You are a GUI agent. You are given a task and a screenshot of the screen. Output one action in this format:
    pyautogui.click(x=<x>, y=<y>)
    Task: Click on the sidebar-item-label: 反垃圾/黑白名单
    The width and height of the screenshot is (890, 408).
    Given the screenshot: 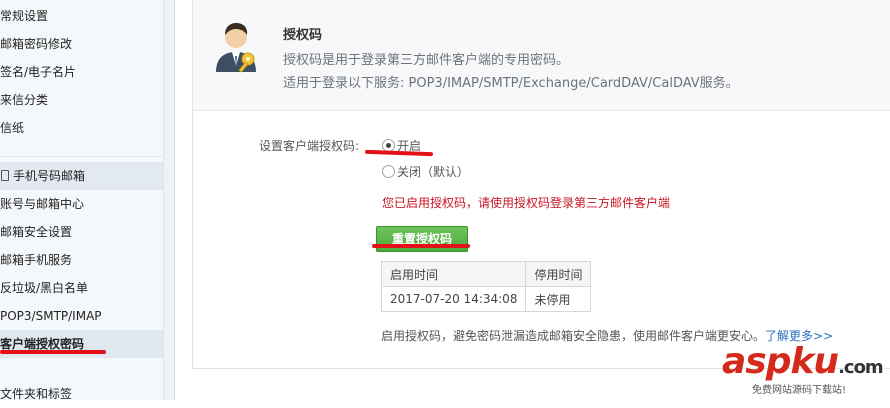 What is the action you would take?
    pyautogui.click(x=44, y=288)
    